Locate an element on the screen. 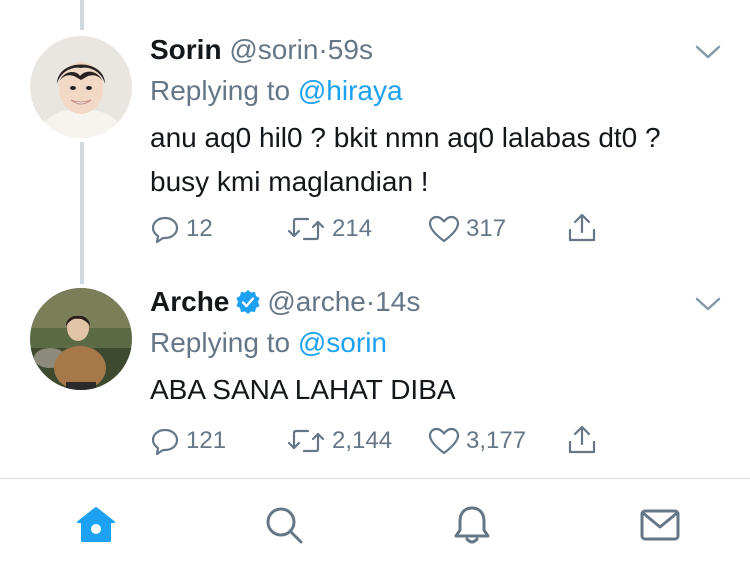 Image resolution: width=750 pixels, height=576 pixels. replying-mention: @hiraya is located at coordinates (350, 90).